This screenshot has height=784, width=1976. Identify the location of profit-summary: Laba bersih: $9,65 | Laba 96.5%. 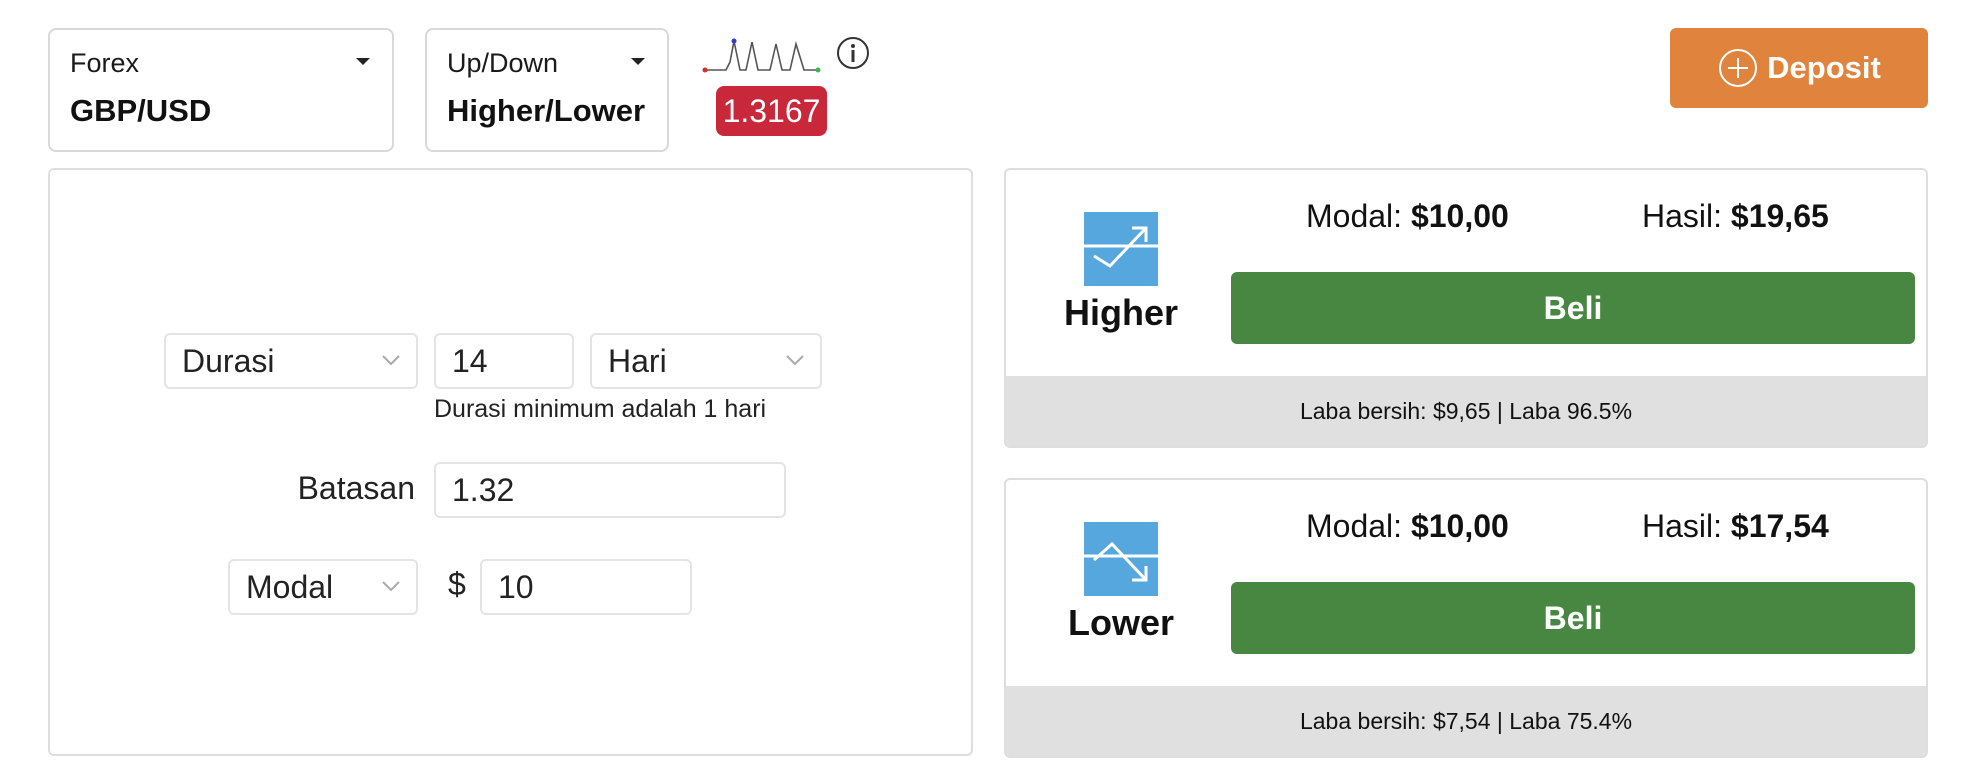
(1466, 411).